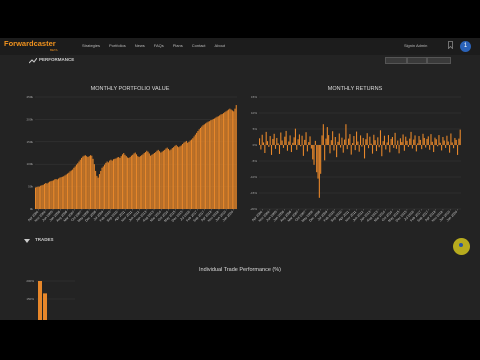  I want to click on section-performance-title: PERFORMANCE, so click(57, 59).